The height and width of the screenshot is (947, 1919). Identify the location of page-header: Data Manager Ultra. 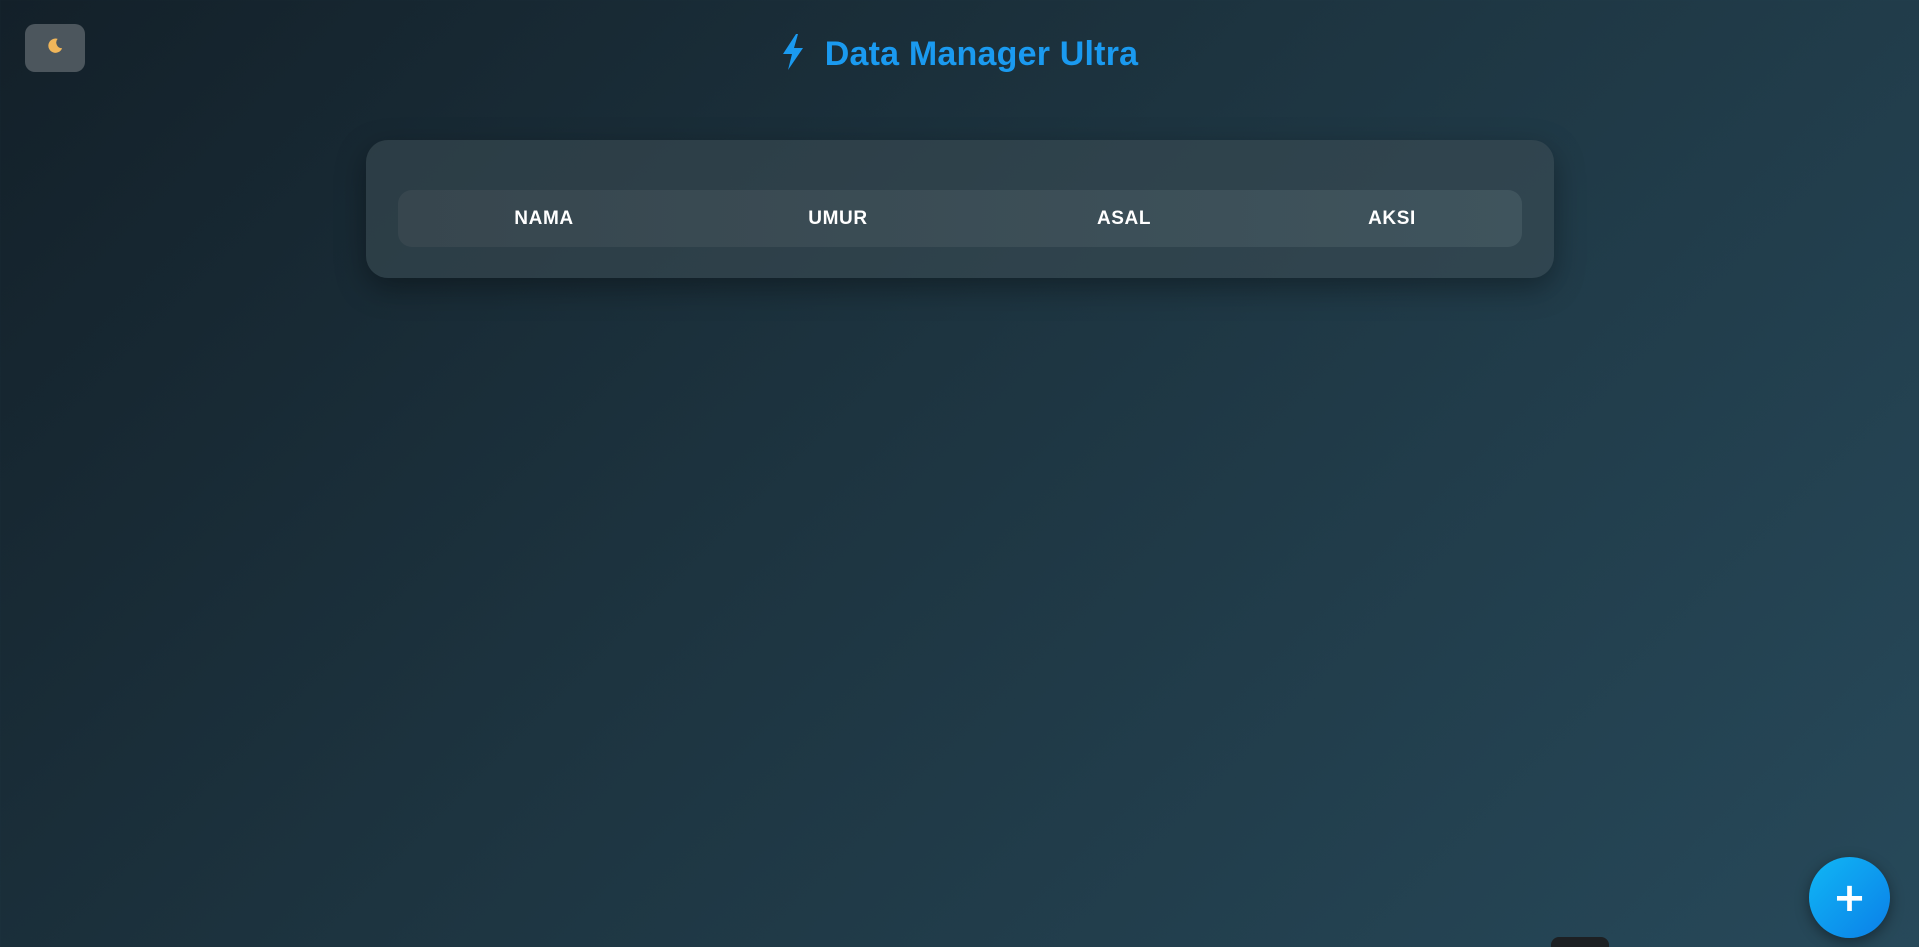
(959, 54).